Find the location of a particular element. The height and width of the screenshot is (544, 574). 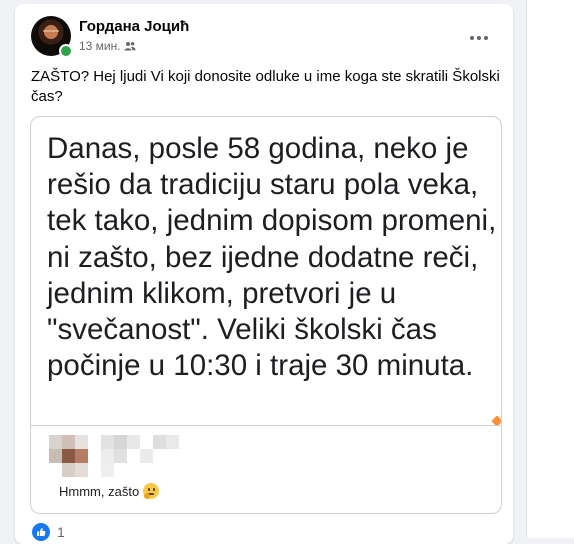

thinking-face-icon is located at coordinates (151, 491).